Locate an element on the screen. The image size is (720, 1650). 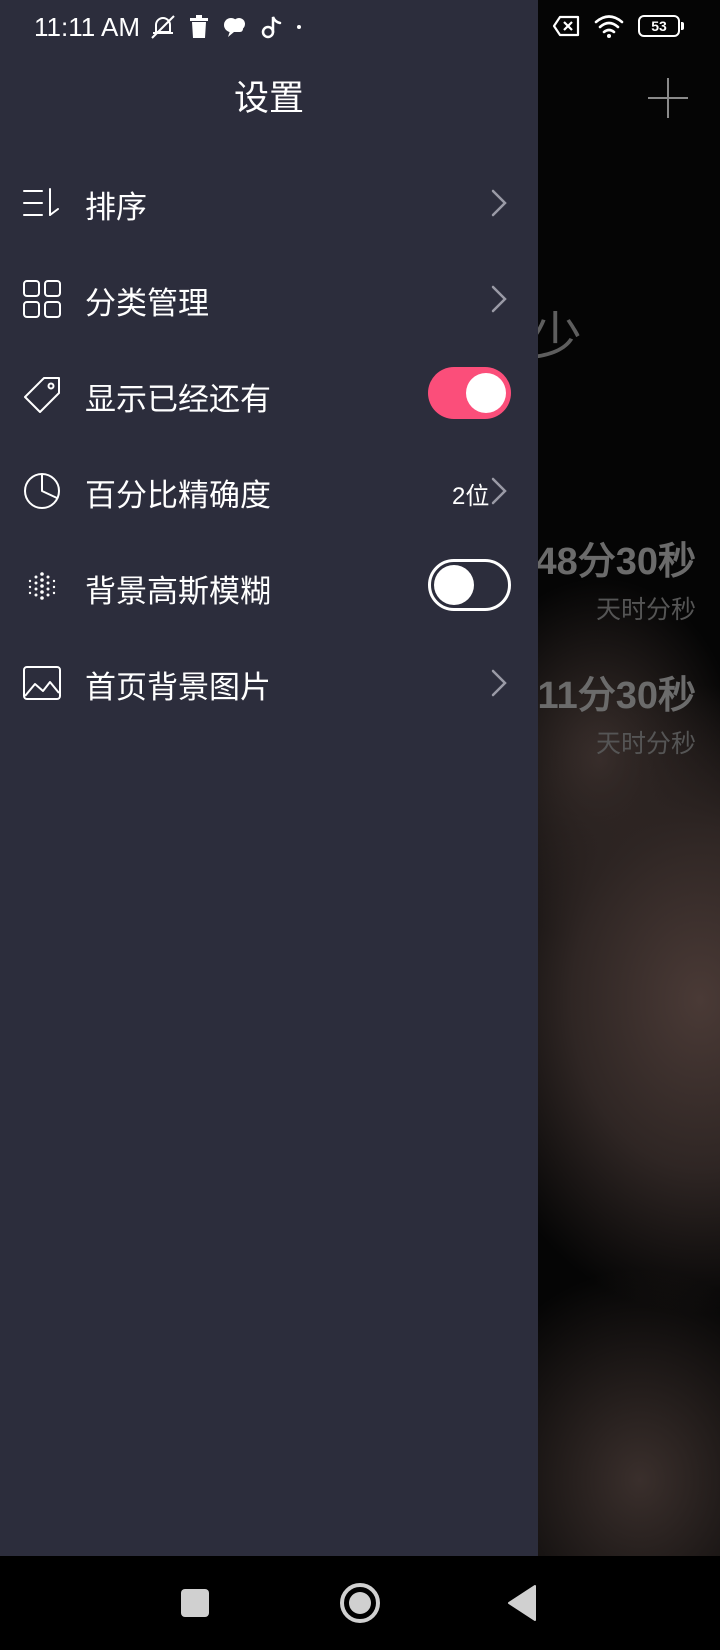
system-status-icons: 53 is located at coordinates (618, 26).